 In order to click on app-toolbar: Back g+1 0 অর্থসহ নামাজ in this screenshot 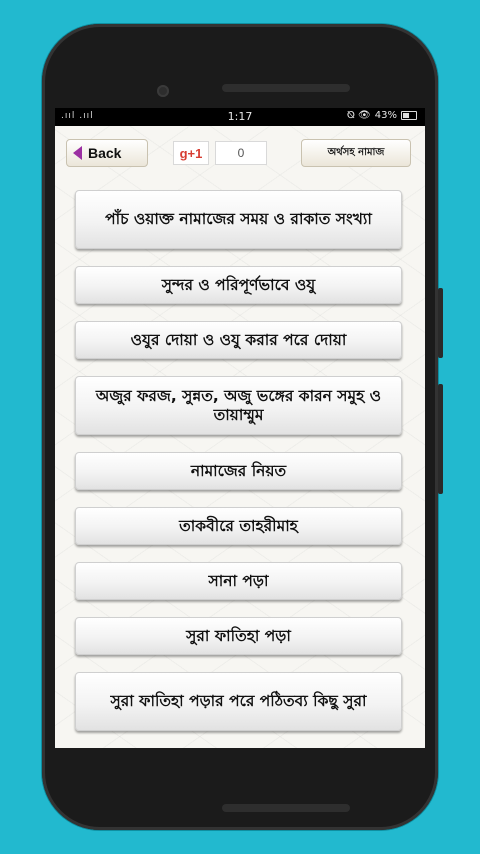, I will do `click(240, 147)`.